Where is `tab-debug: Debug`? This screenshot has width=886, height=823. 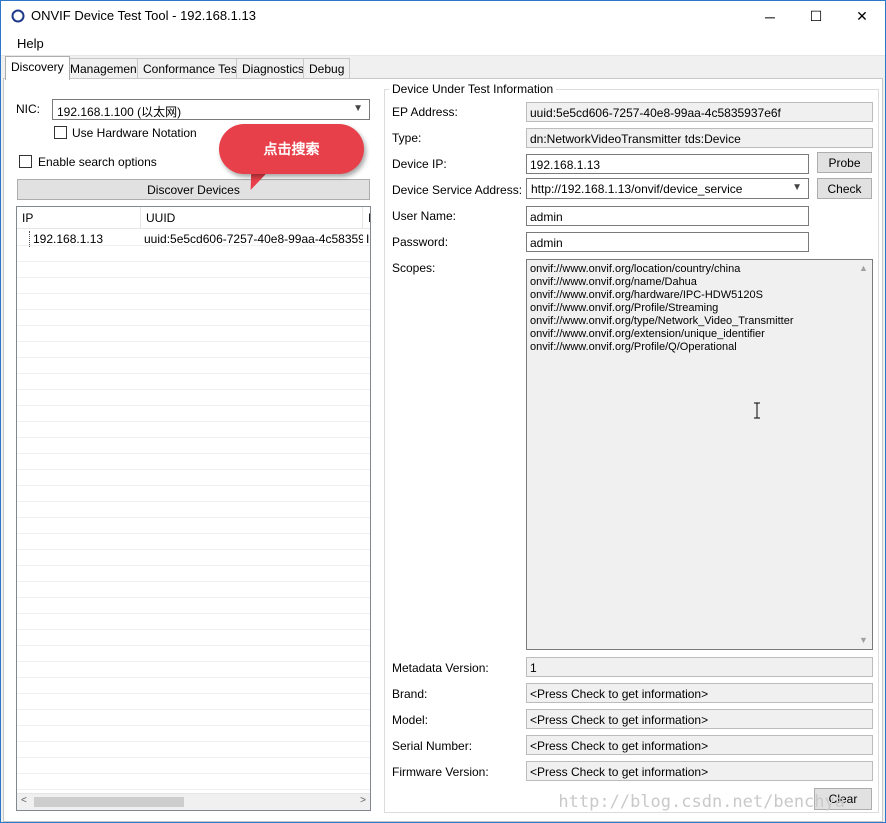 tab-debug: Debug is located at coordinates (327, 68).